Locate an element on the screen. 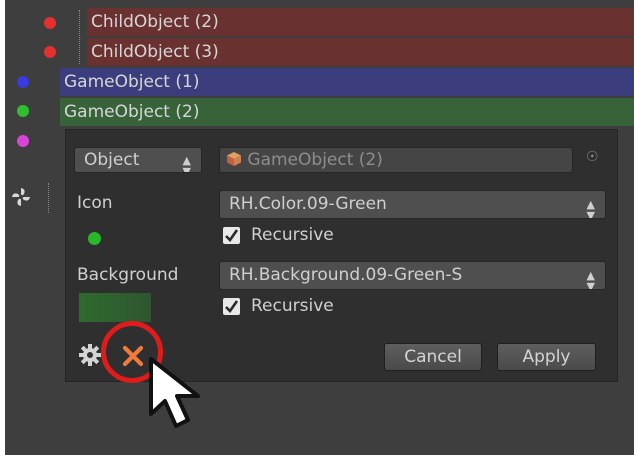 The width and height of the screenshot is (634, 455). icon-select: RH.Color.09-Green ▲ ▼ is located at coordinates (412, 204).